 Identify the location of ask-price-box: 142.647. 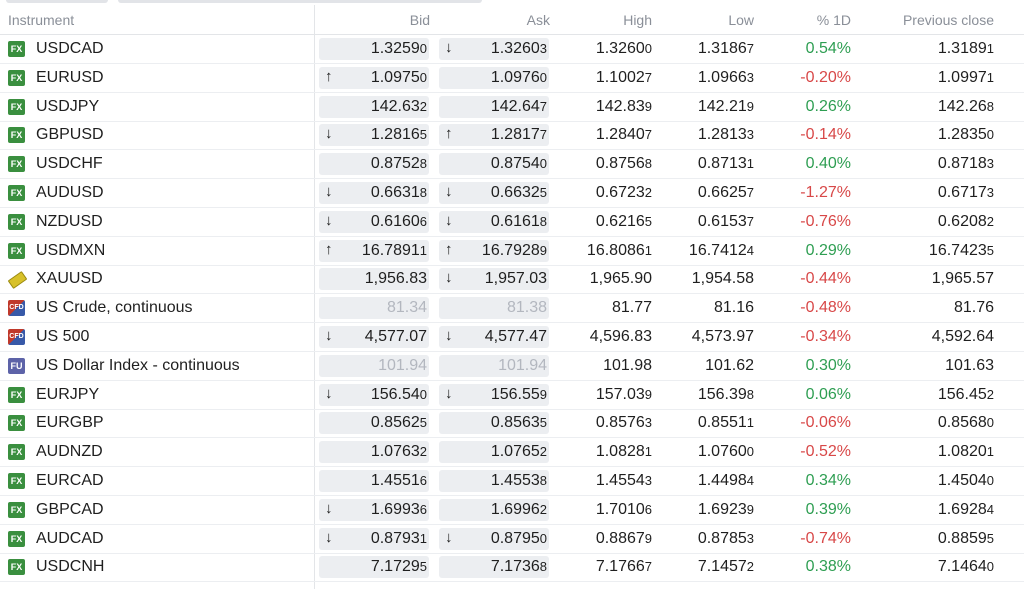
(494, 106).